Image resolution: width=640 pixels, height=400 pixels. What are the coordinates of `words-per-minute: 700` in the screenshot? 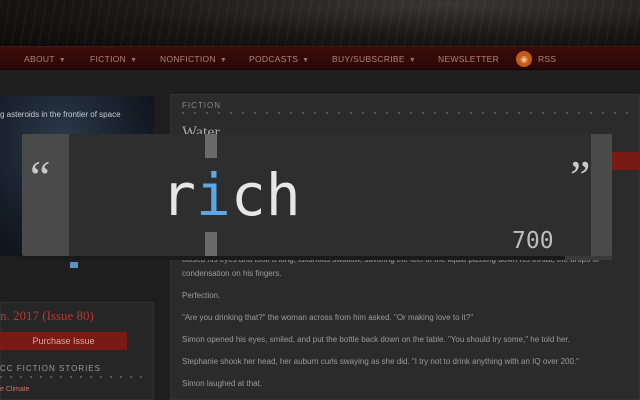 It's located at (533, 241).